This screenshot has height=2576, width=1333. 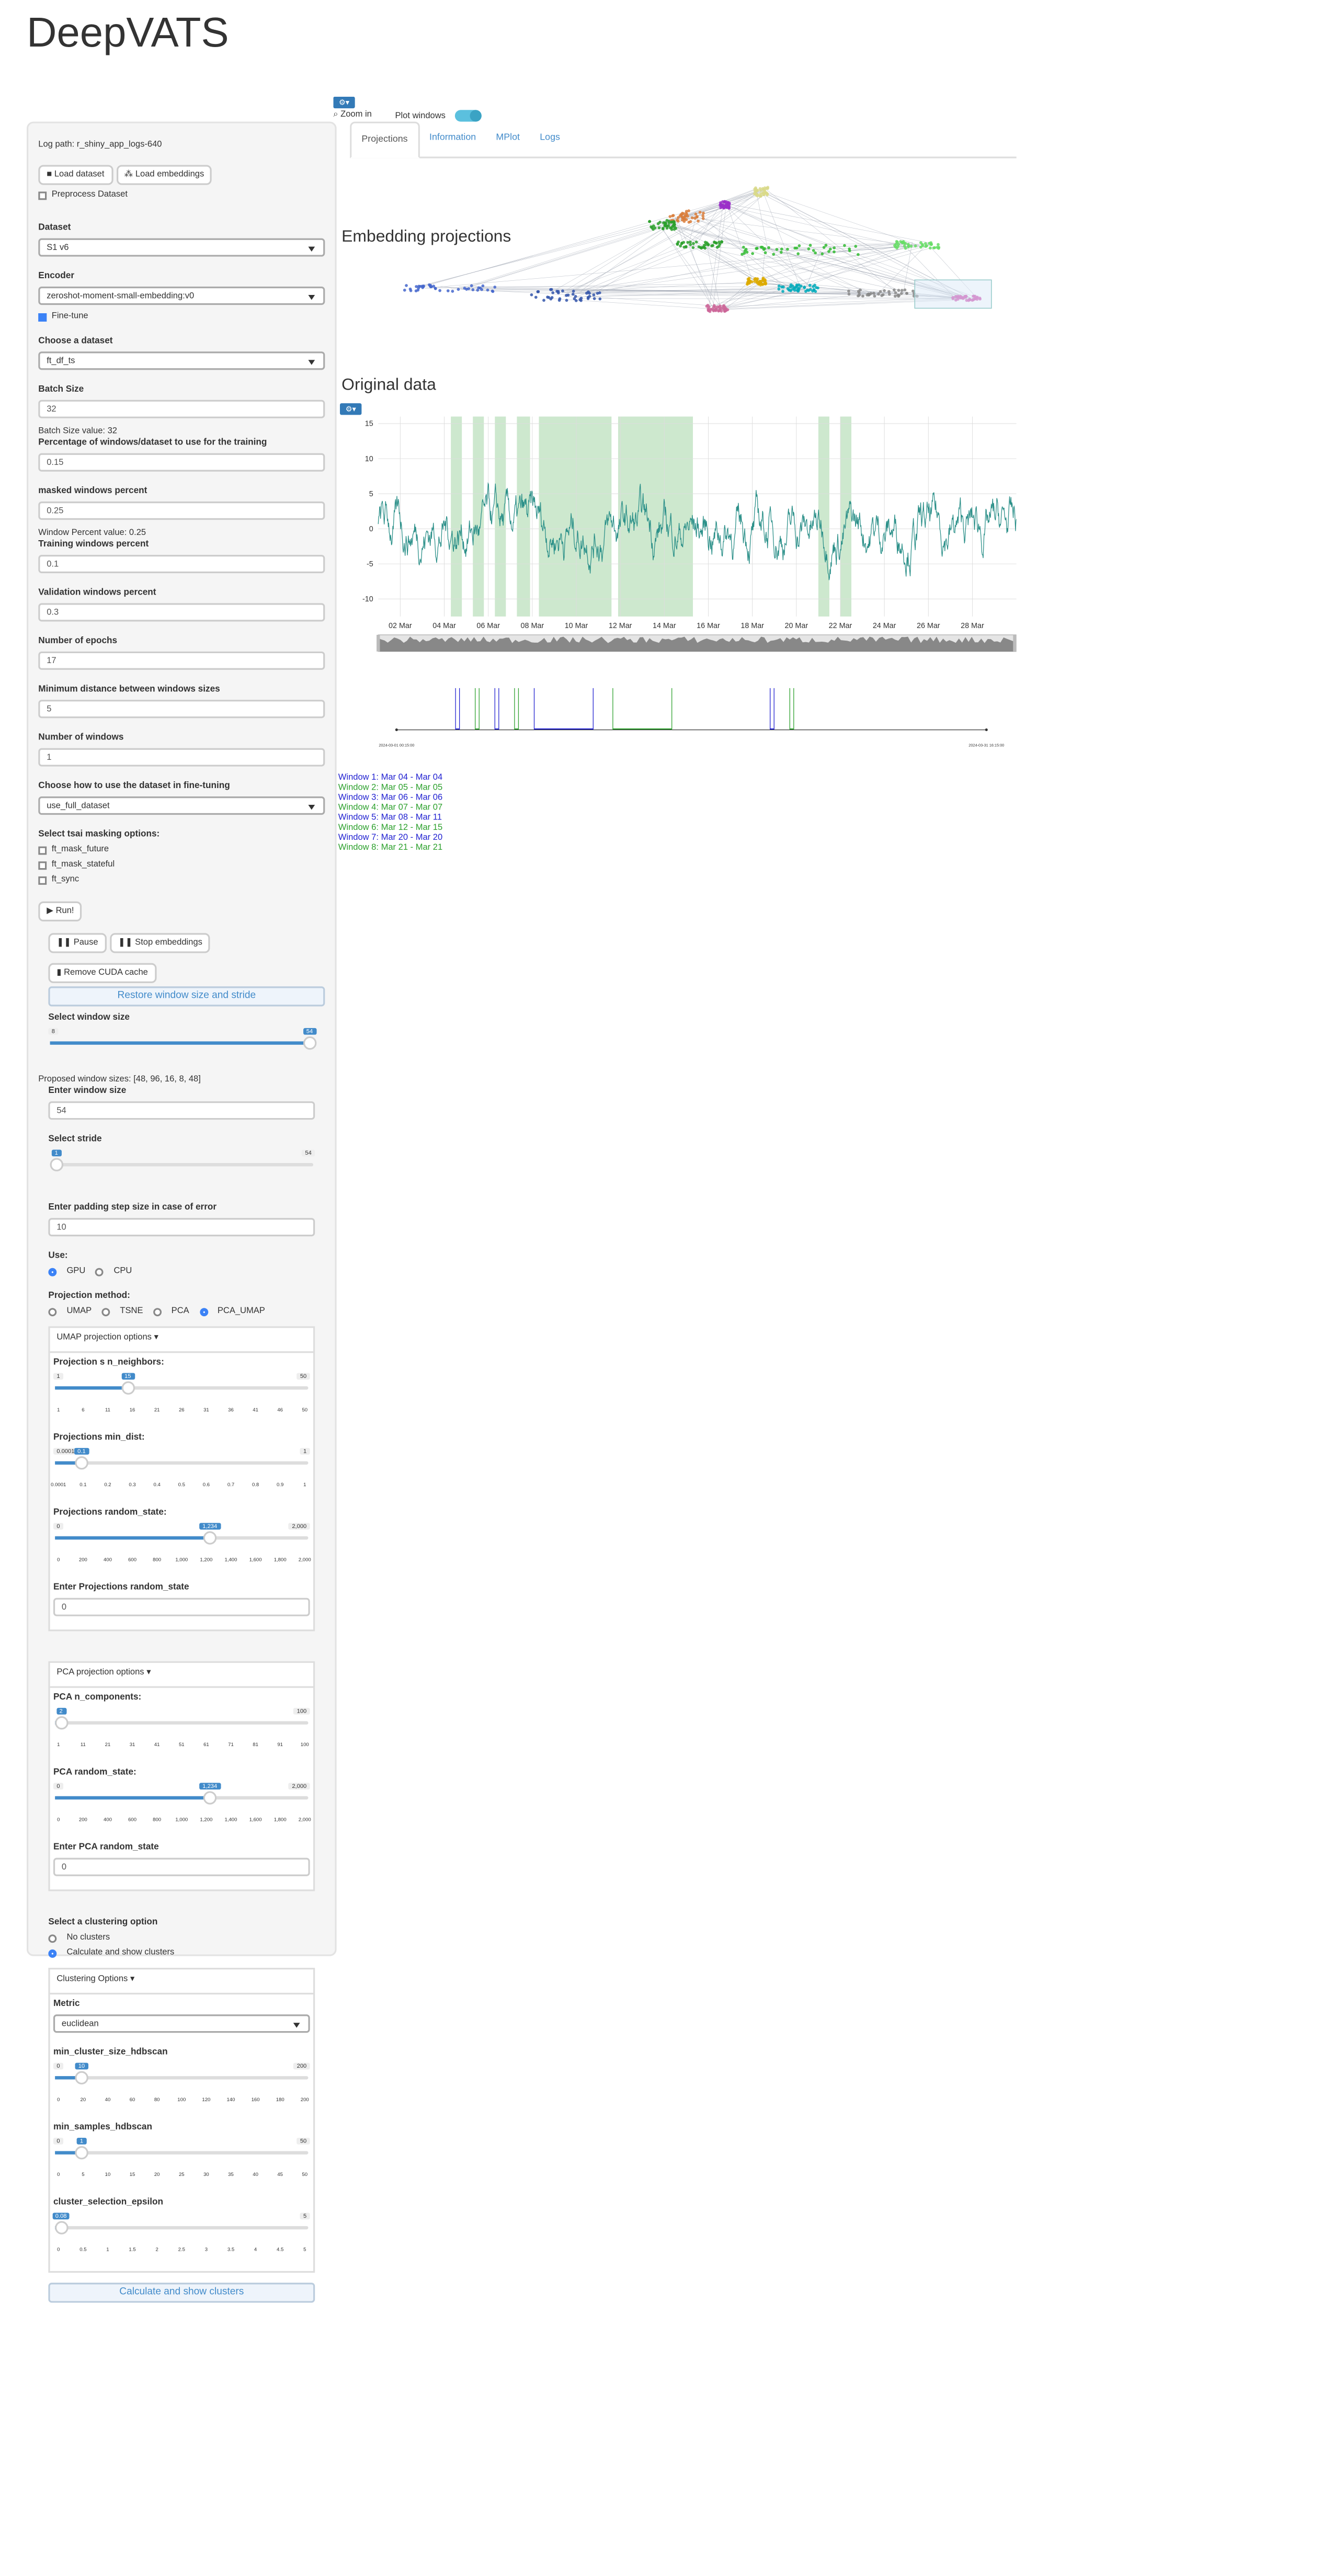 I want to click on tick-label: 1, so click(x=107, y=2250).